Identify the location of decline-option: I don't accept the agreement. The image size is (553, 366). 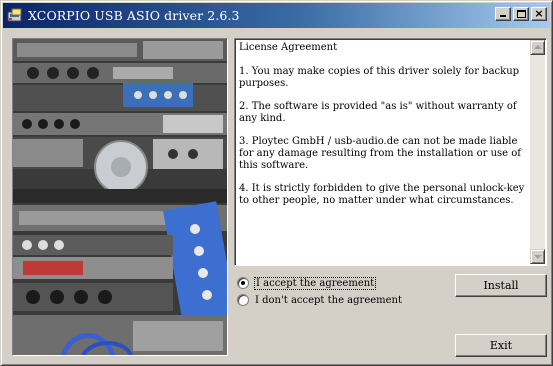
(319, 300).